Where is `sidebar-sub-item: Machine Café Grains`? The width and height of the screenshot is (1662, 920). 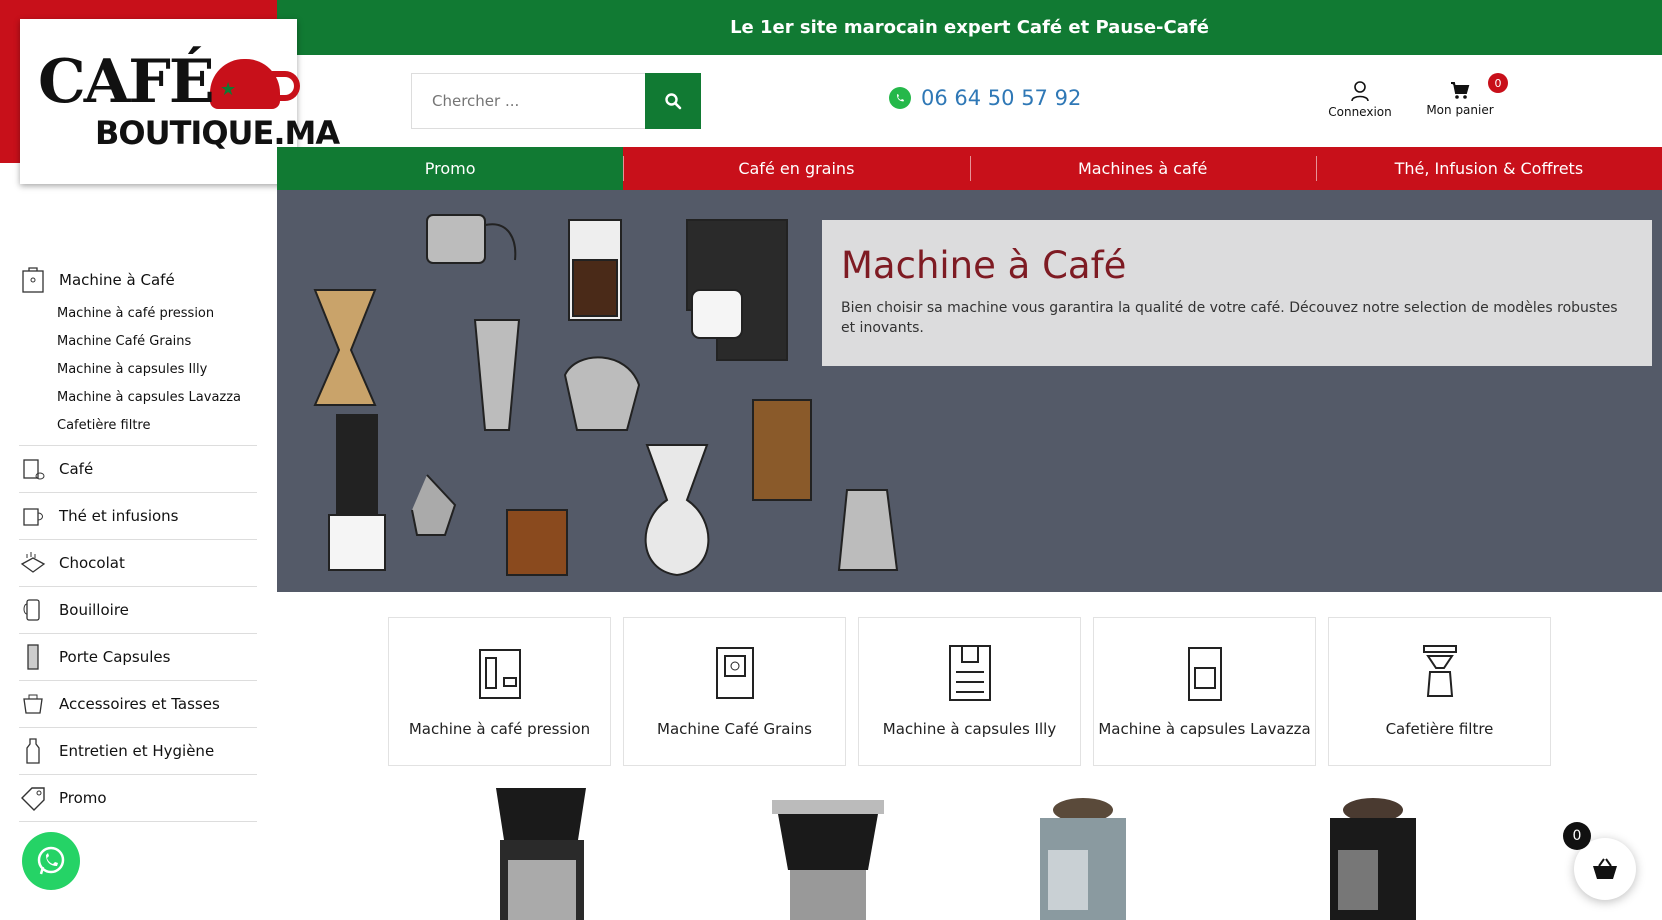 sidebar-sub-item: Machine Café Grains is located at coordinates (157, 342).